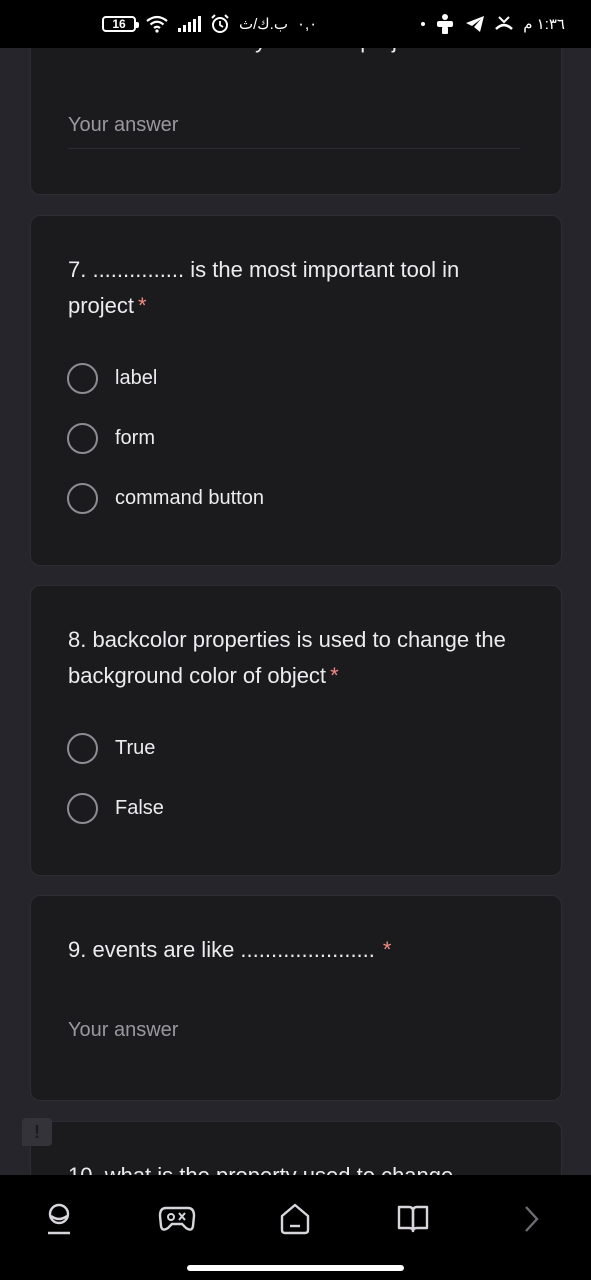  I want to click on nav-next, so click(531, 1219).